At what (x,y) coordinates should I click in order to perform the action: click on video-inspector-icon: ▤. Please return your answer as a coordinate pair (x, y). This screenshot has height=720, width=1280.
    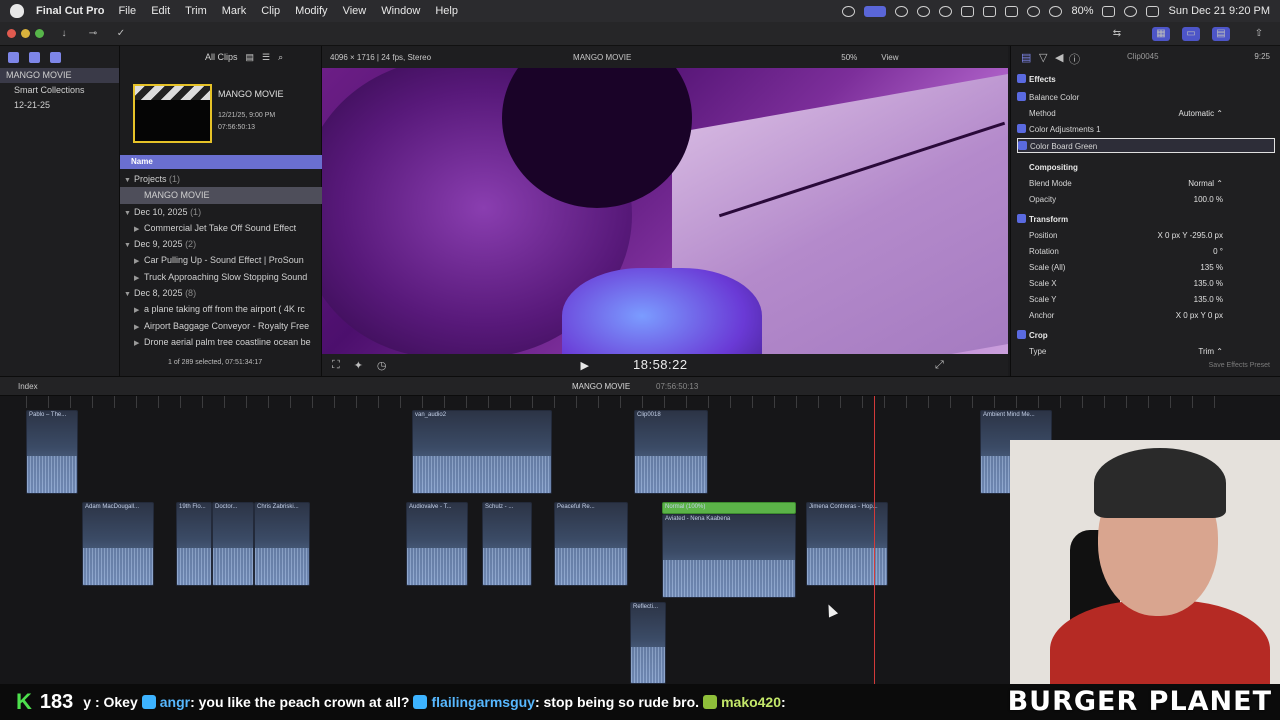
    Looking at the image, I should click on (1026, 57).